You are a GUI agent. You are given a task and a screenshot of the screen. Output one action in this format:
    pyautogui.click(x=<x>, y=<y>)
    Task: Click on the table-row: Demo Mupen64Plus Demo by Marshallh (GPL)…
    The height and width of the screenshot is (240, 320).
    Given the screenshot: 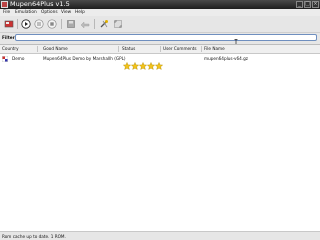 What is the action you would take?
    pyautogui.click(x=160, y=62)
    